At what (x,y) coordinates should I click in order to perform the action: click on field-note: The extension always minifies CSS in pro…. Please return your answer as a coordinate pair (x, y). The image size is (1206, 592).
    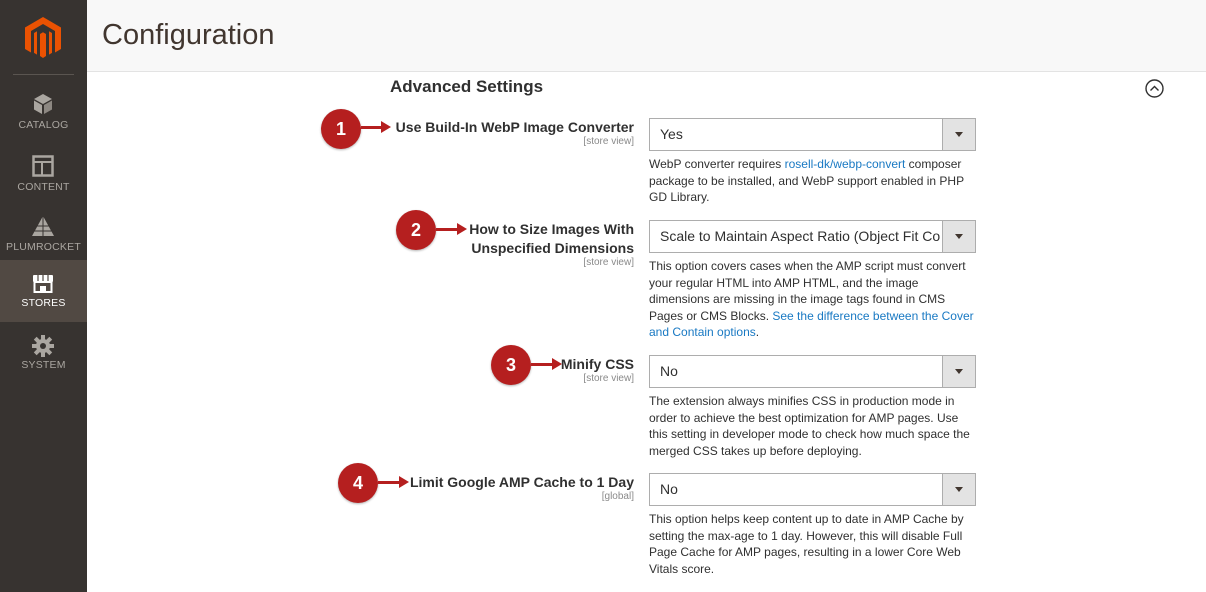
    Looking at the image, I should click on (814, 426).